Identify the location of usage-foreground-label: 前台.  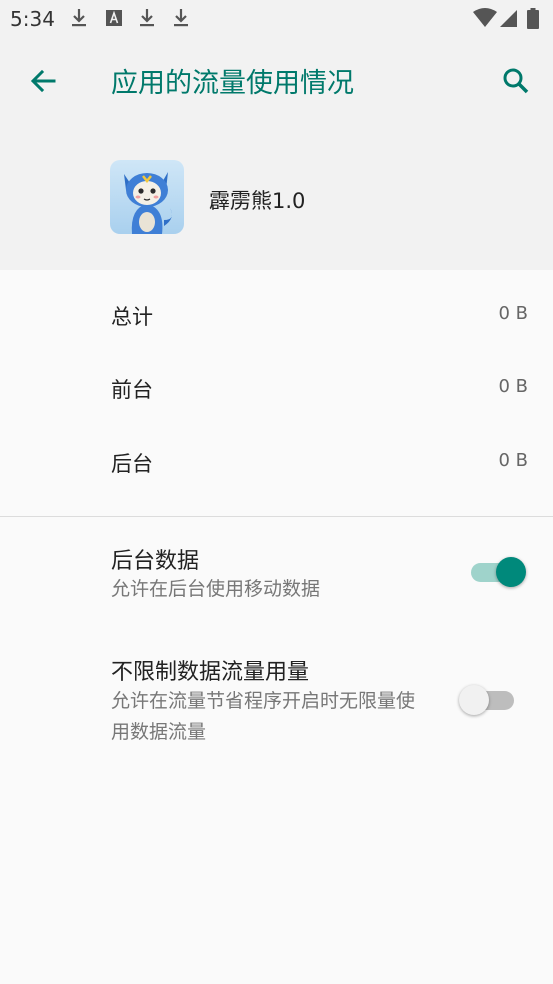
(132, 390).